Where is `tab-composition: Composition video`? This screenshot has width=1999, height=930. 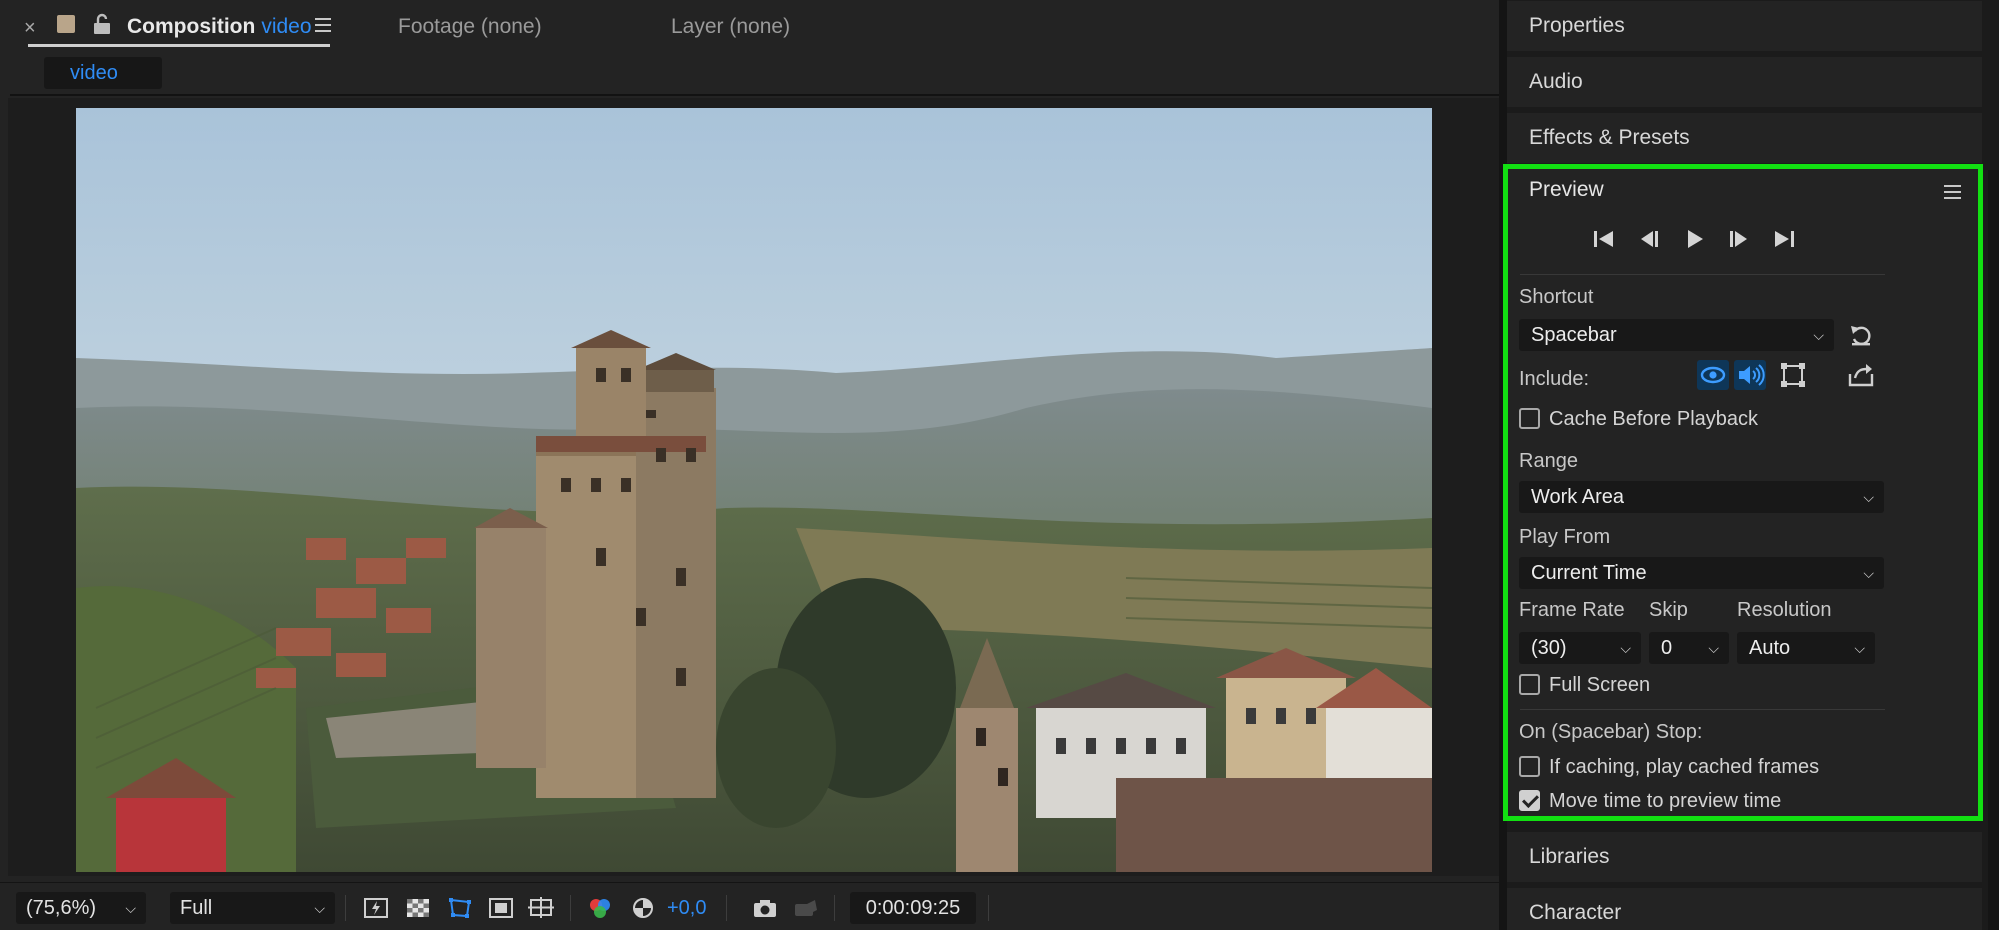 tab-composition: Composition video is located at coordinates (219, 27).